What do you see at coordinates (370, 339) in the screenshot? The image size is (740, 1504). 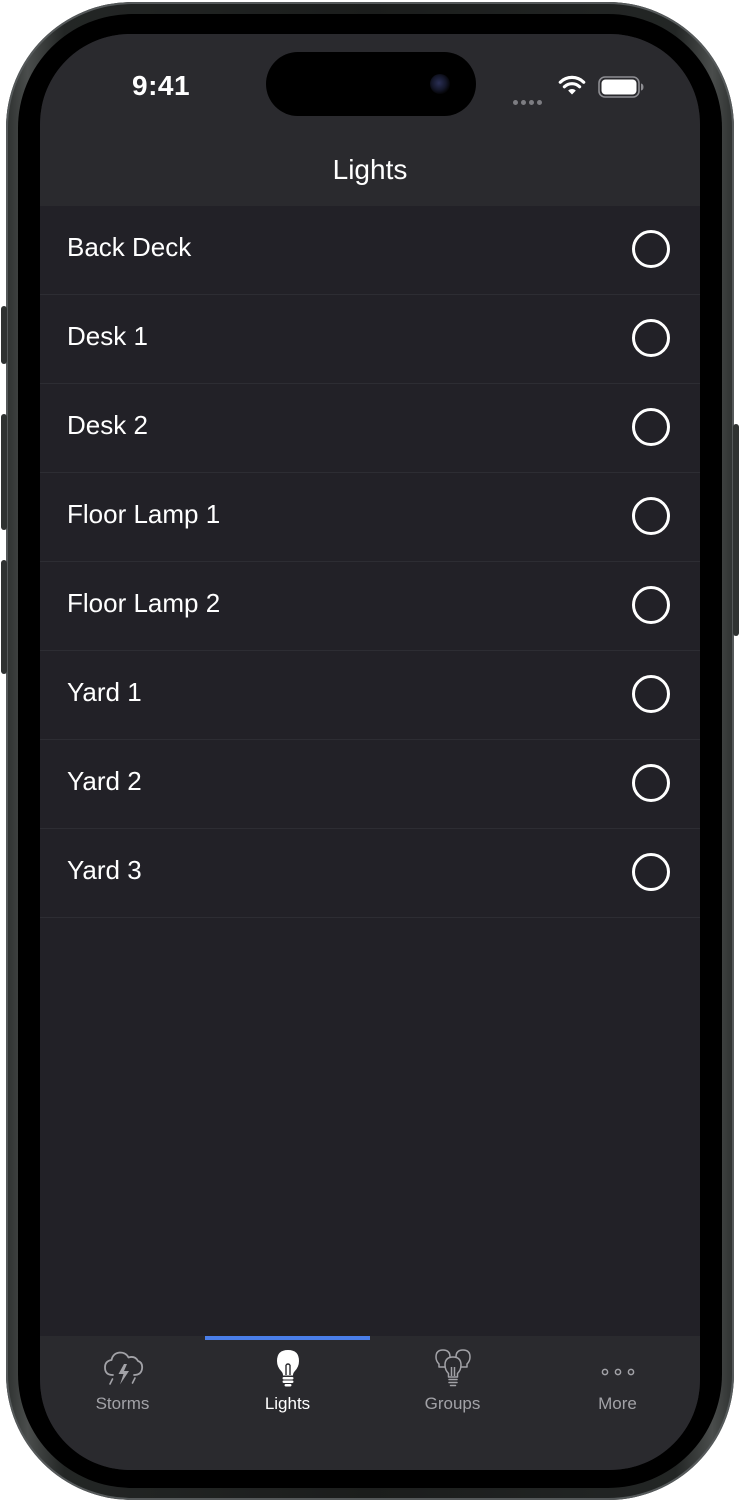 I see `light-row-desk-1: Desk 1` at bounding box center [370, 339].